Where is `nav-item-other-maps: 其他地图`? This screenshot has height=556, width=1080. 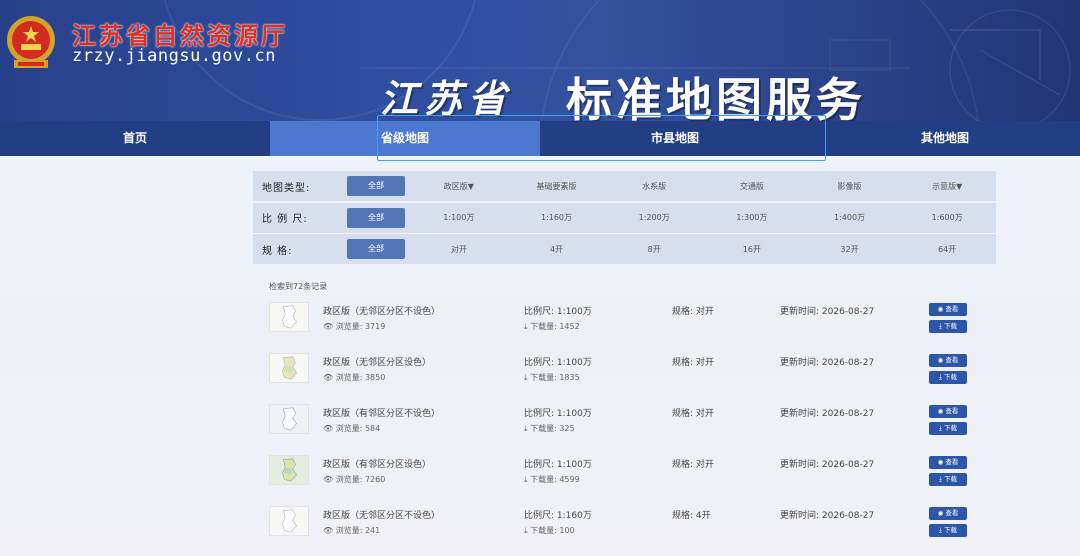 nav-item-other-maps: 其他地图 is located at coordinates (945, 138).